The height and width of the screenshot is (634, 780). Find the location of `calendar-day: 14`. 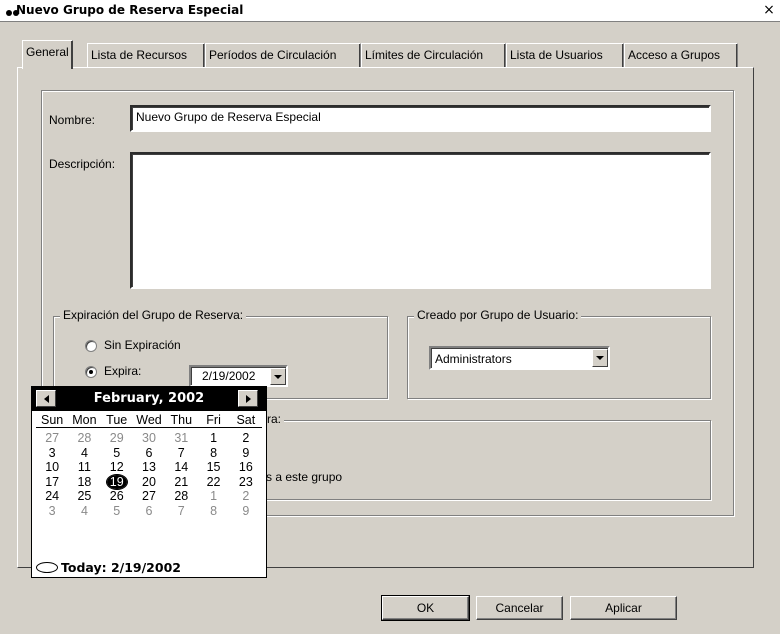

calendar-day: 14 is located at coordinates (181, 467).